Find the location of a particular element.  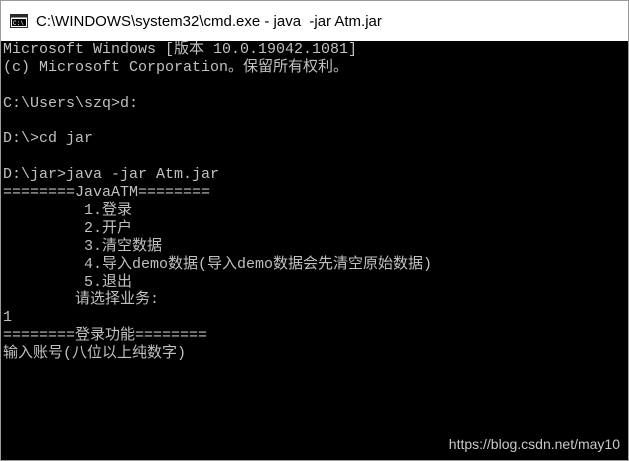

console-line: 4.导入demo数据(导入demo数据会先清空原始数据) is located at coordinates (218, 264).